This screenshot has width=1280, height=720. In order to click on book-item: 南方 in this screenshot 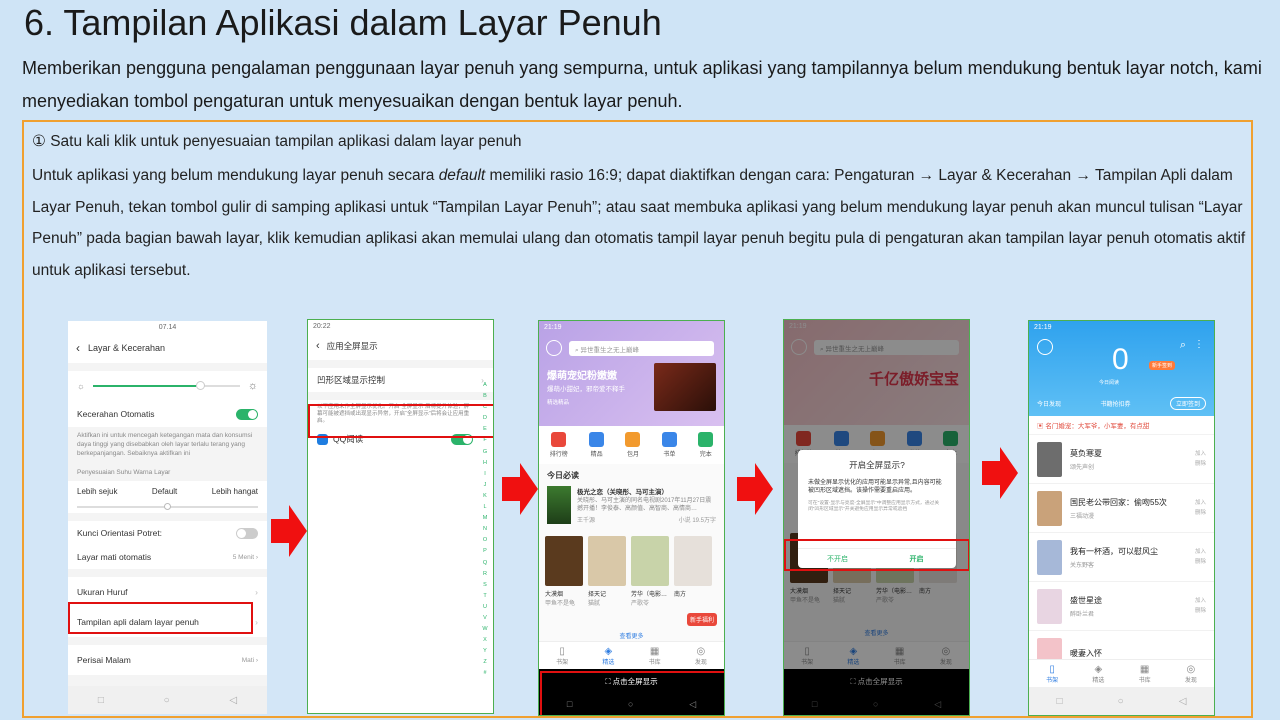, I will do `click(693, 571)`.